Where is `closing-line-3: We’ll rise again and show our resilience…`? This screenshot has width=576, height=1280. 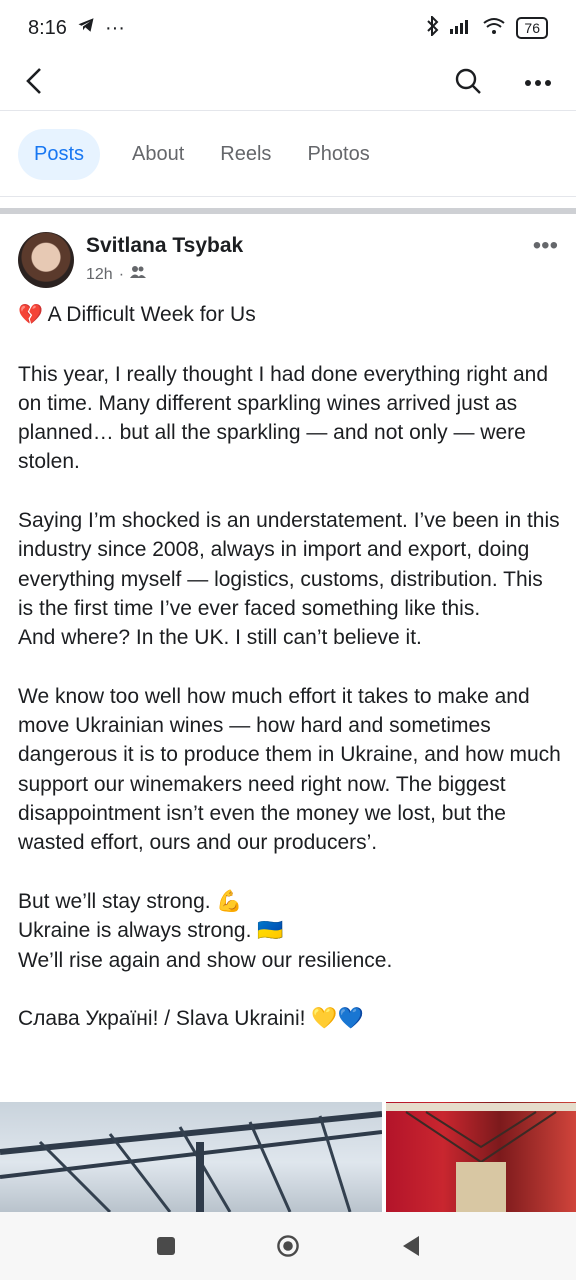 closing-line-3: We’ll rise again and show our resilience… is located at coordinates (205, 960).